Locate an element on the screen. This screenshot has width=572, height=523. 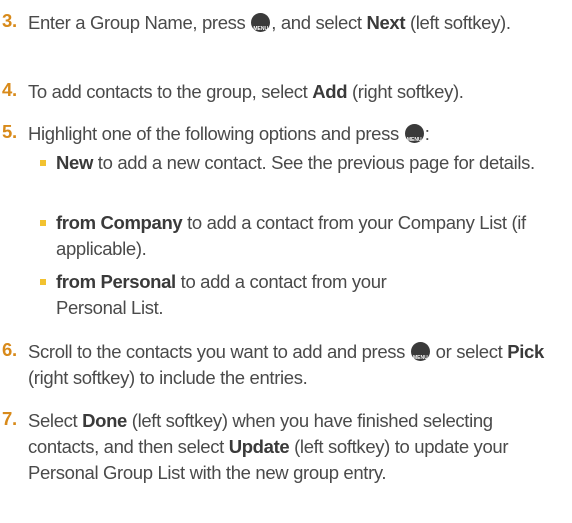
softkey-label: Pick is located at coordinates (525, 351).